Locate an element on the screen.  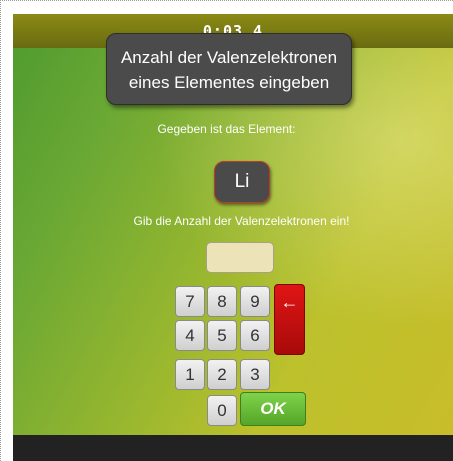
backspace-button: ← is located at coordinates (289, 319).